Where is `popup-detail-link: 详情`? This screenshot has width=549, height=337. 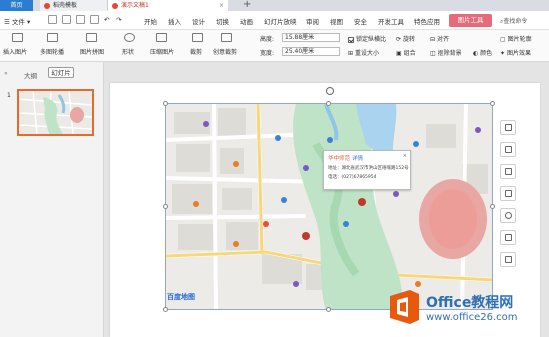 popup-detail-link: 详情 is located at coordinates (357, 159).